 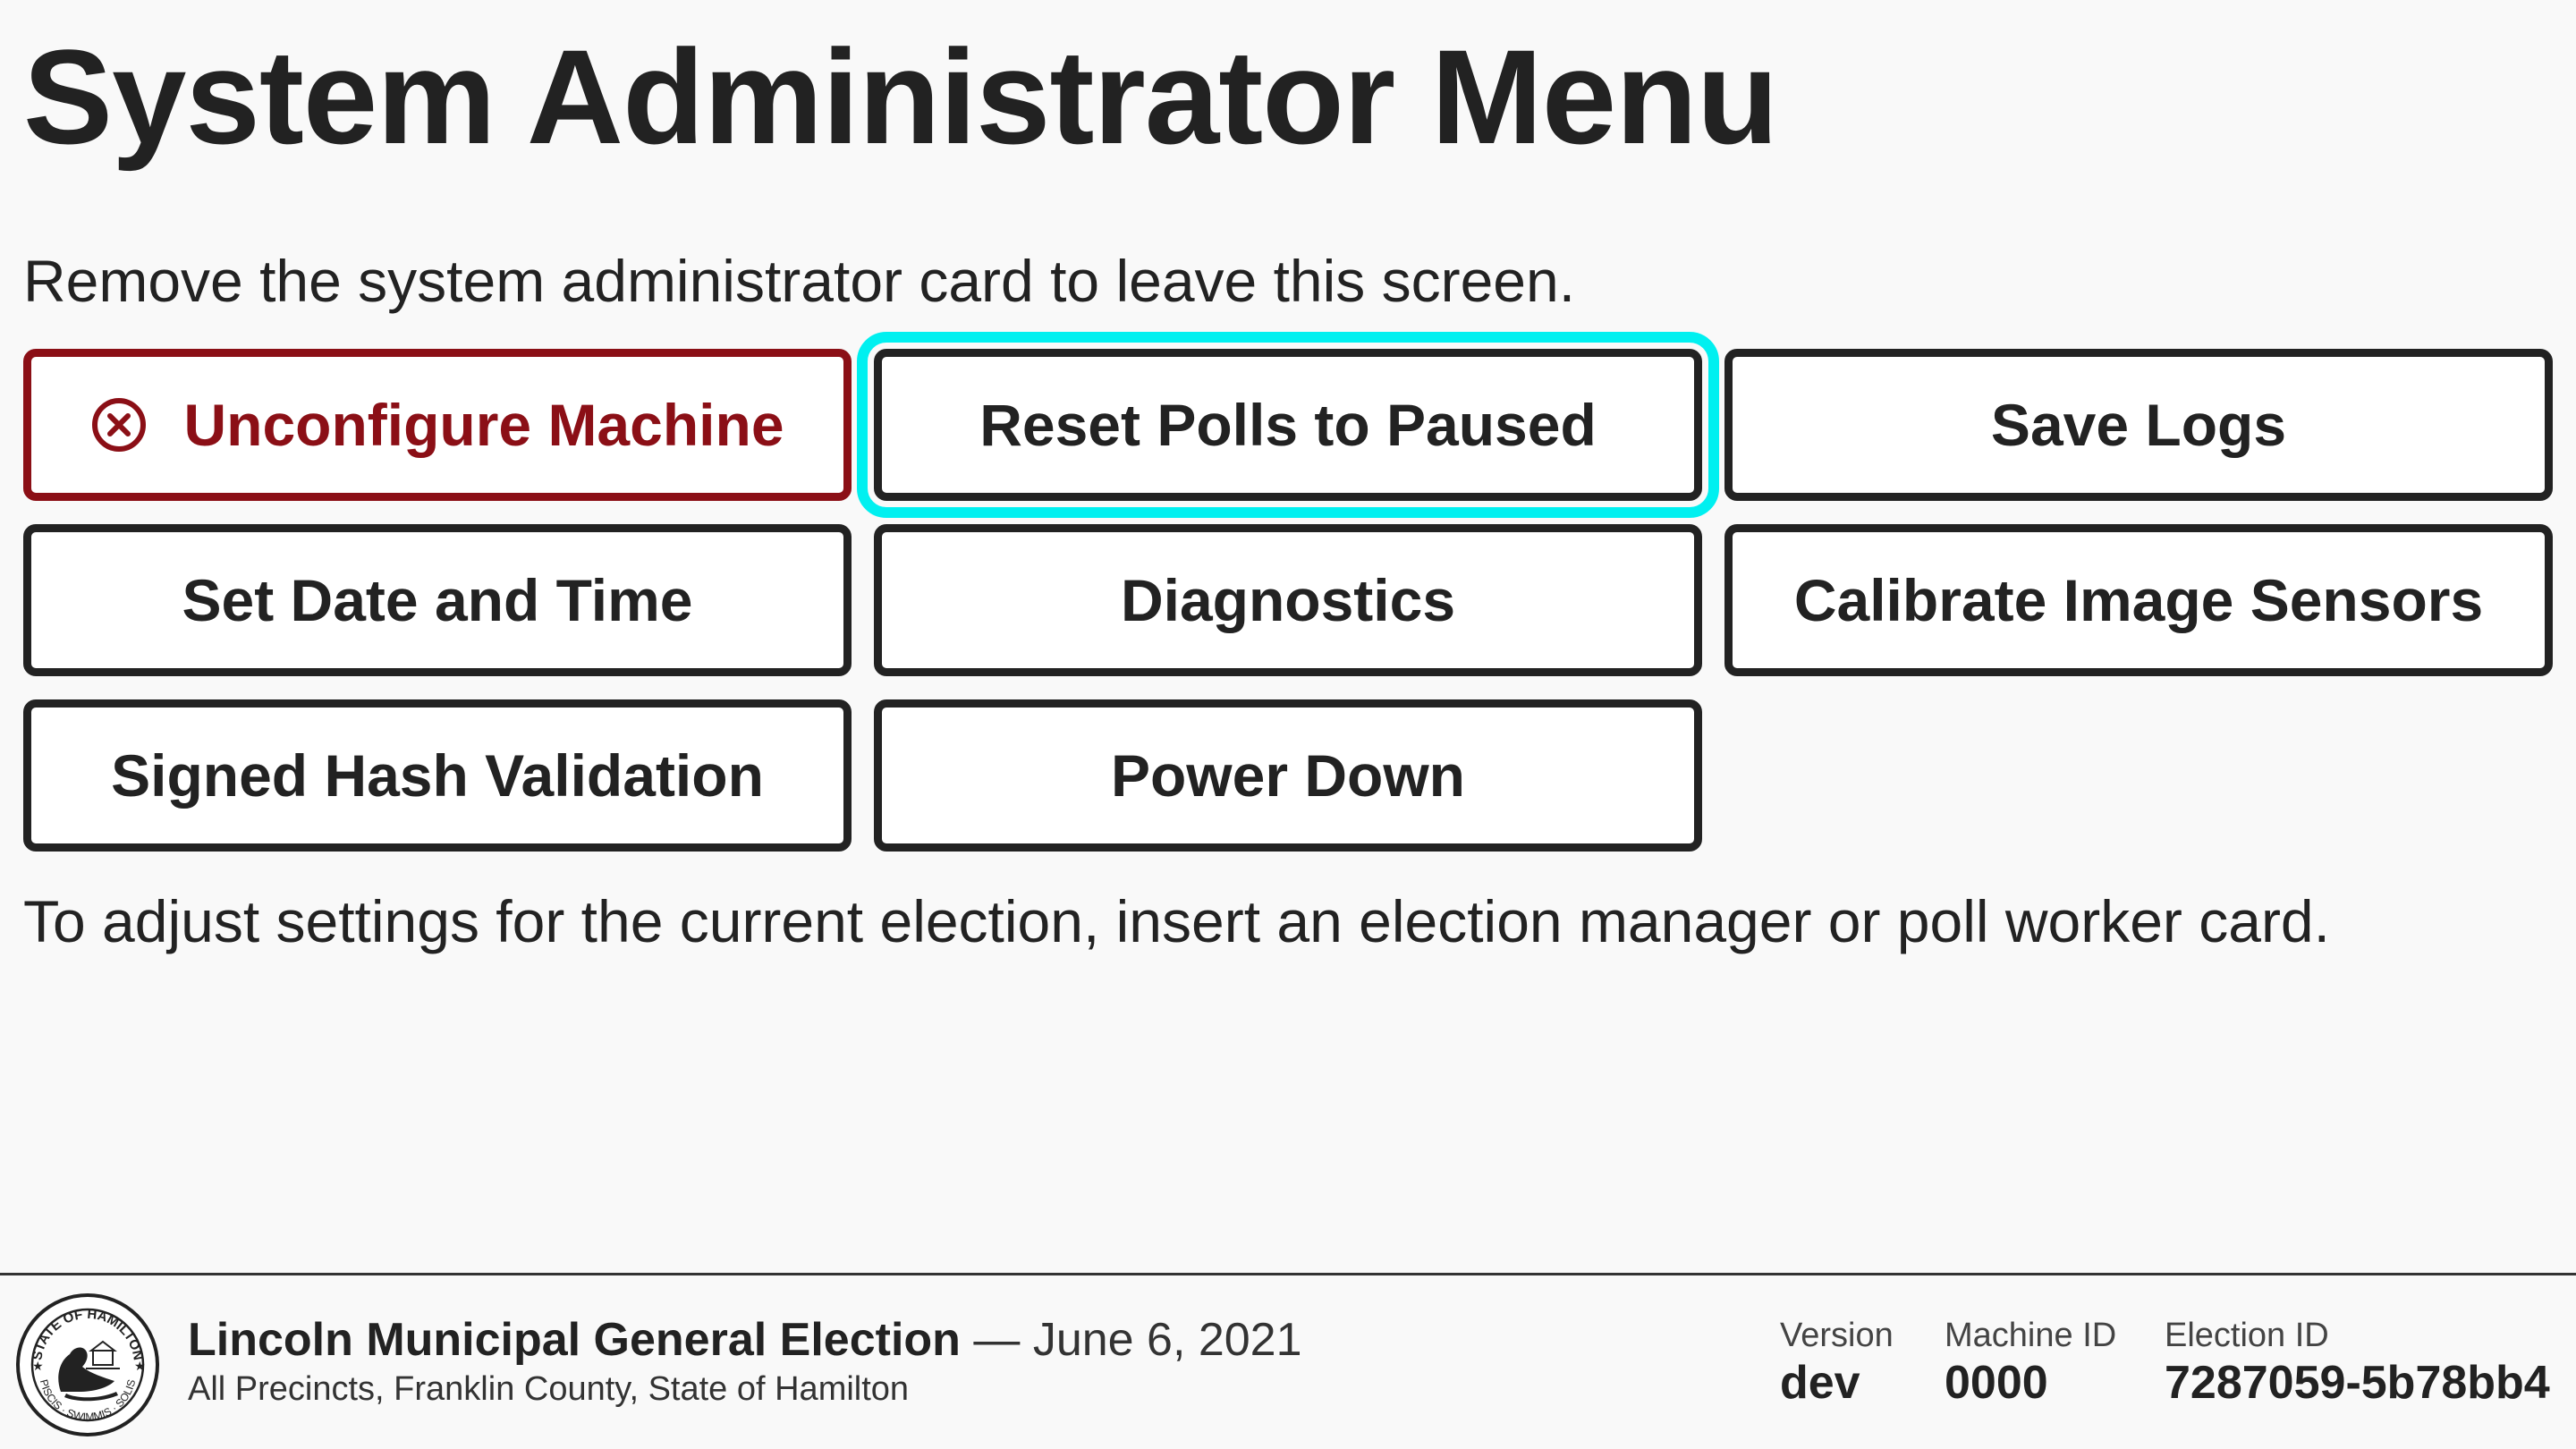 I want to click on machine-id-info: Machine ID 0000, so click(x=2030, y=1362).